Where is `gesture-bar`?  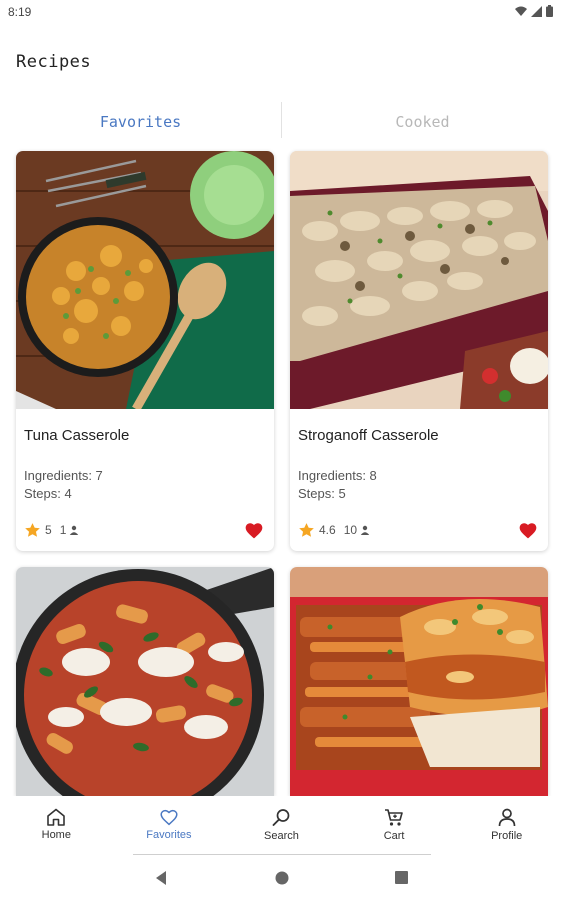 gesture-bar is located at coordinates (282, 854).